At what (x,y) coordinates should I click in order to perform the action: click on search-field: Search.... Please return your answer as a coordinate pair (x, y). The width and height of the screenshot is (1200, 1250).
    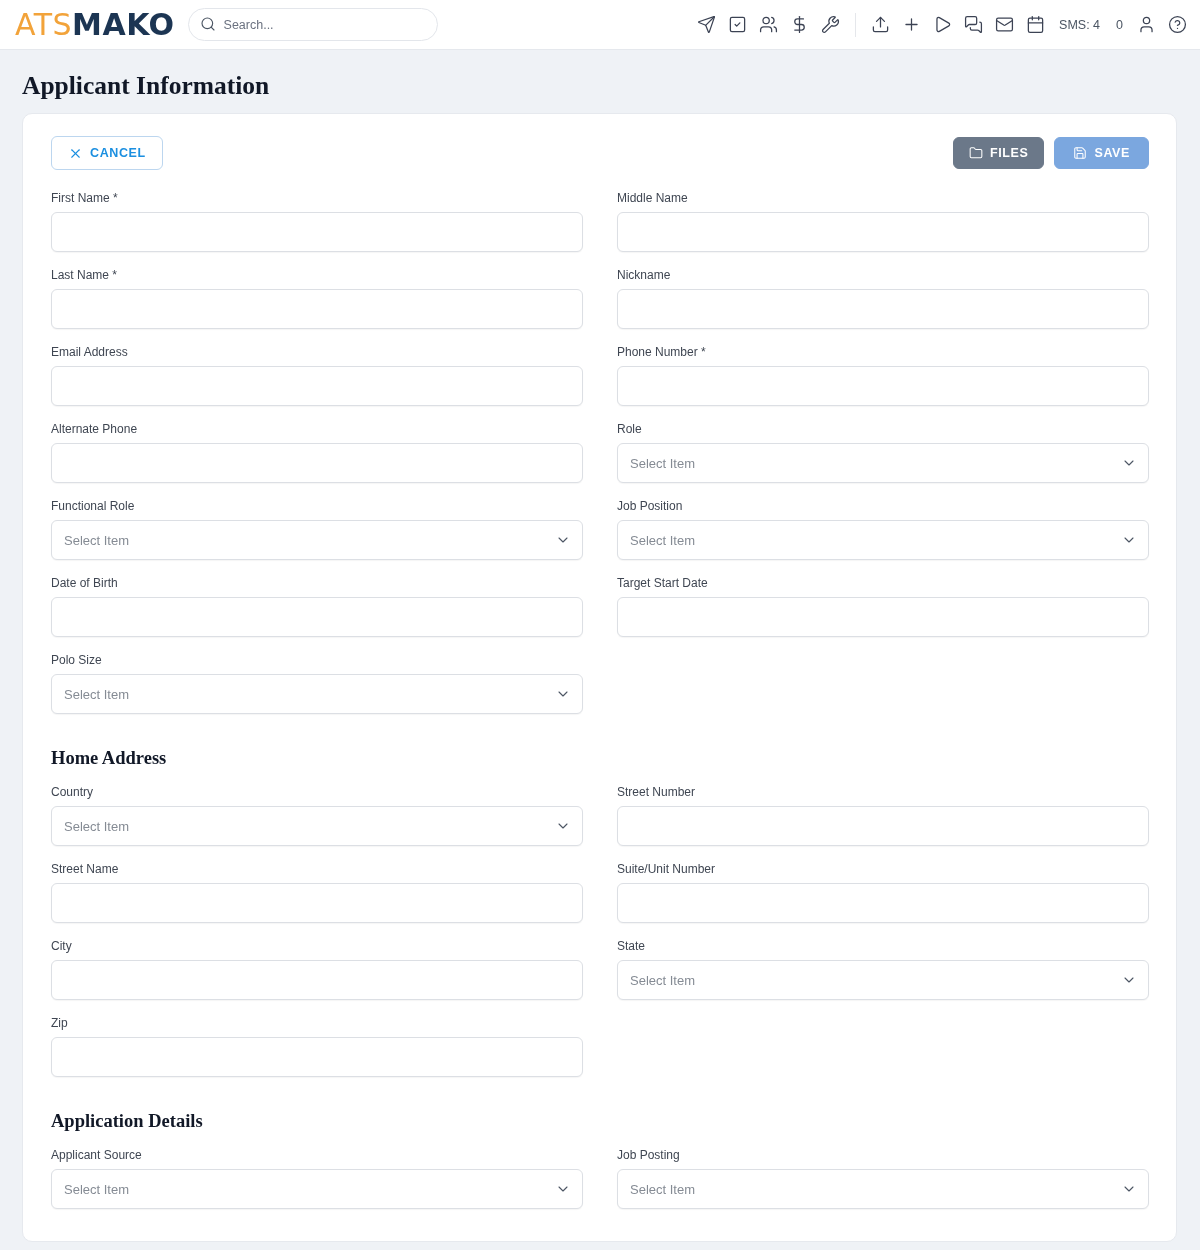
    Looking at the image, I should click on (312, 24).